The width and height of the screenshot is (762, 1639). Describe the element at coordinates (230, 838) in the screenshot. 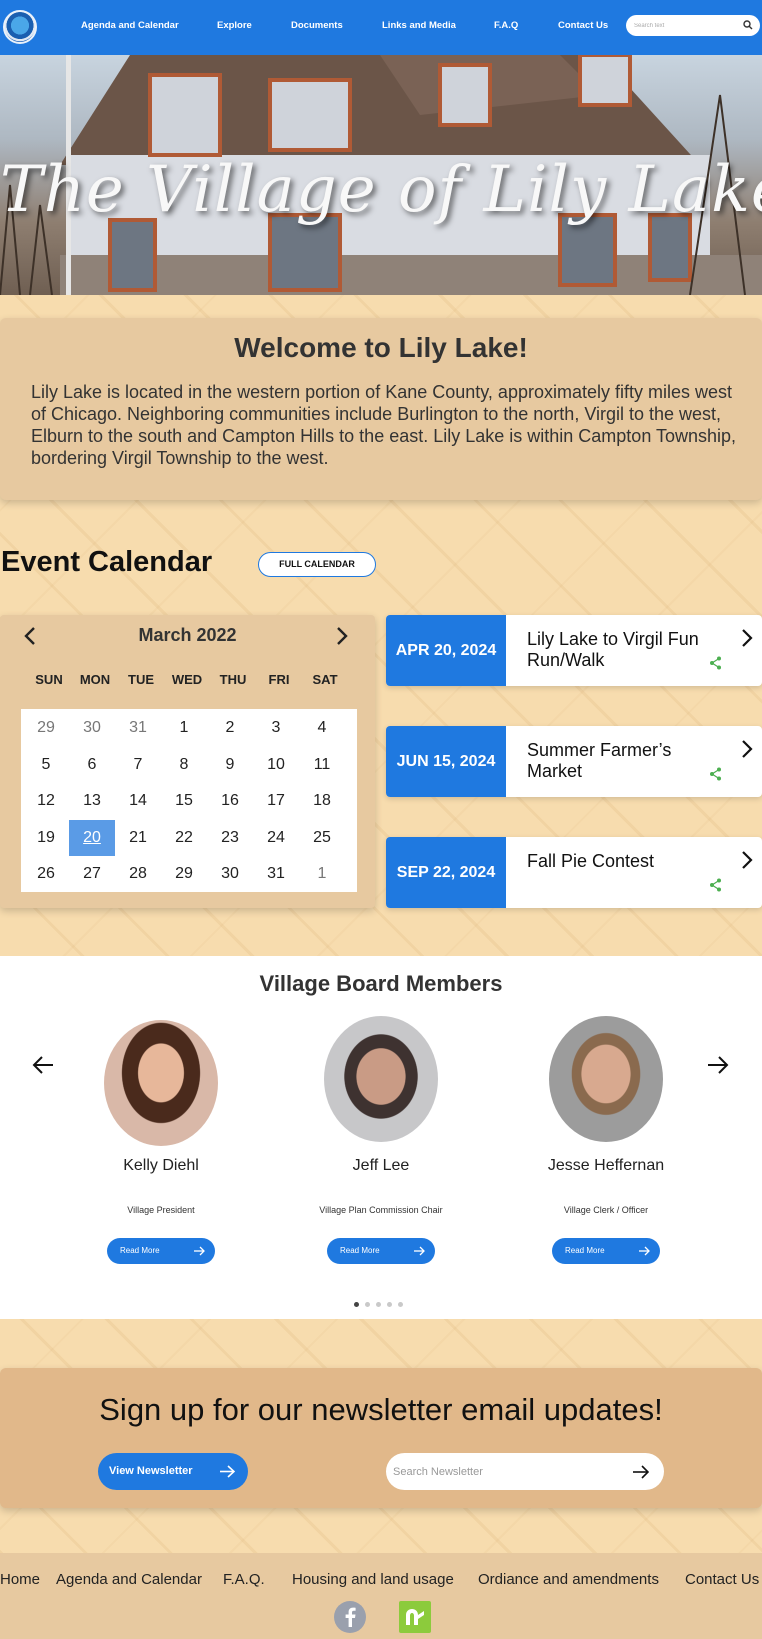

I see `calendar-day: 23` at that location.